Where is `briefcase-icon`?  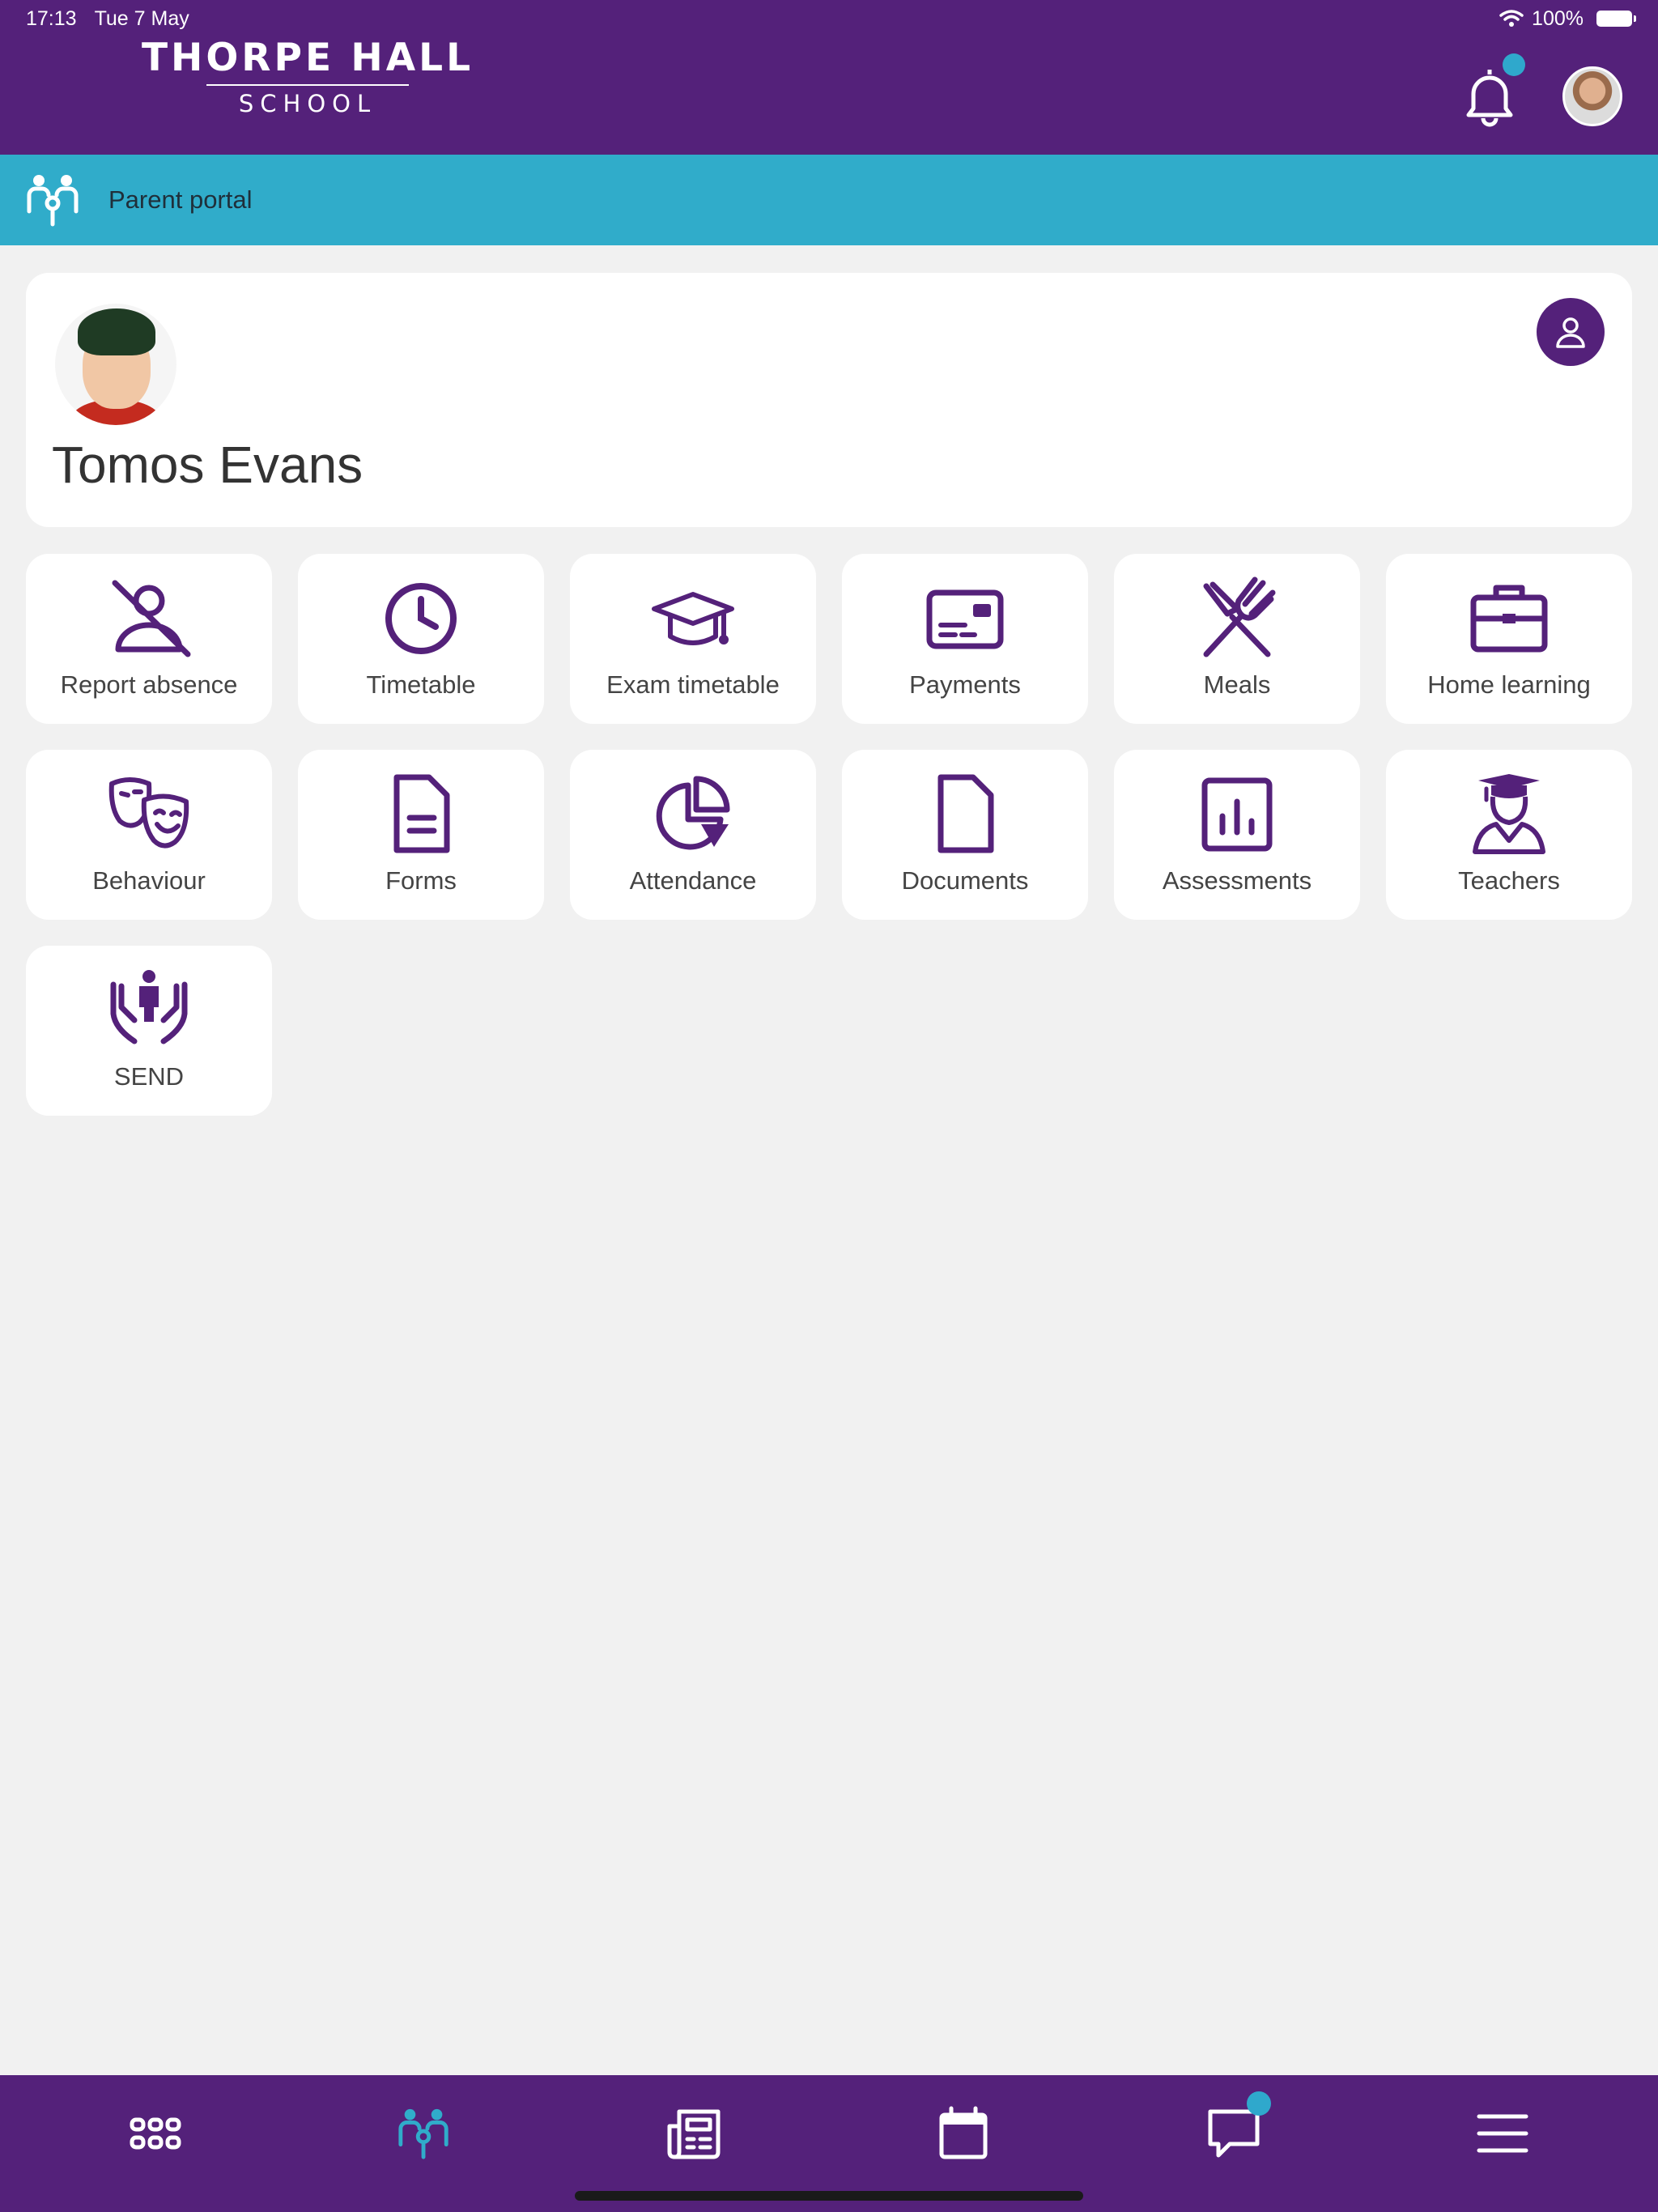 briefcase-icon is located at coordinates (1509, 619).